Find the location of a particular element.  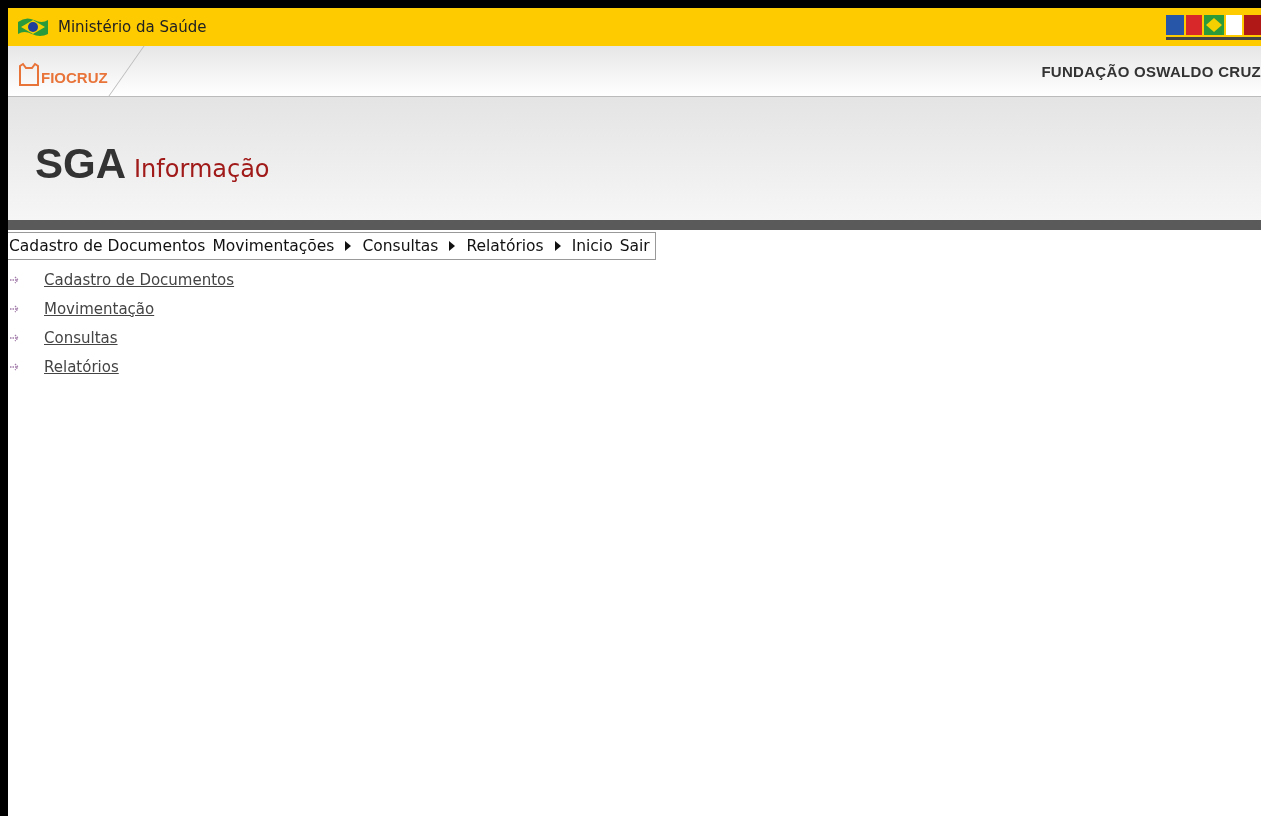

app-title: SGA is located at coordinates (80, 163).